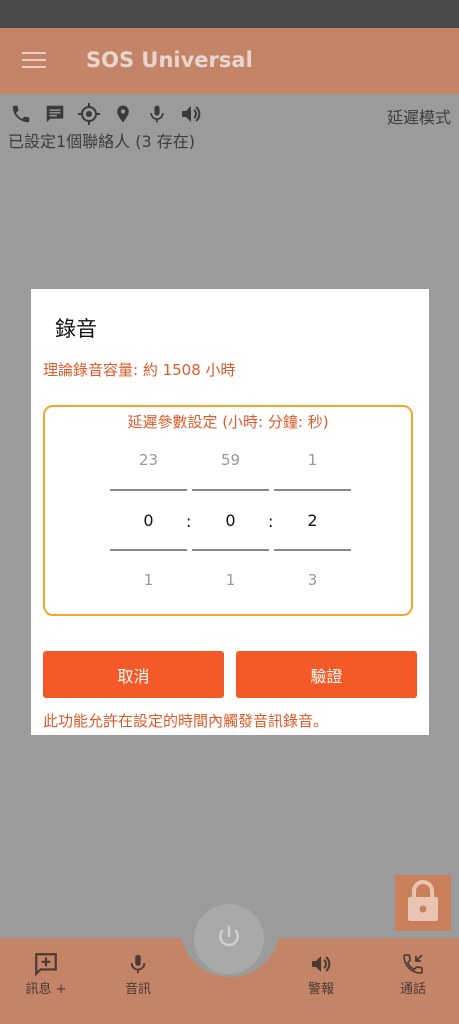 This screenshot has width=459, height=1024. What do you see at coordinates (320, 989) in the screenshot?
I see `nav-alarm-label: 警報` at bounding box center [320, 989].